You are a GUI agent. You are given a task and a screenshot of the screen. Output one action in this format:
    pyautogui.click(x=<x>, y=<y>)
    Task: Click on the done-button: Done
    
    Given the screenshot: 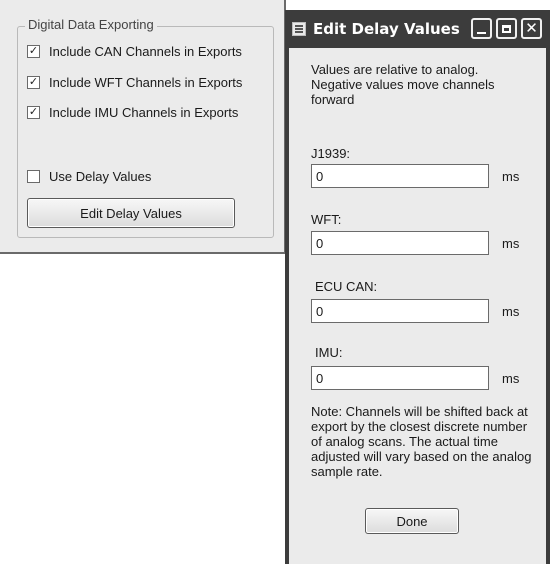 What is the action you would take?
    pyautogui.click(x=412, y=521)
    